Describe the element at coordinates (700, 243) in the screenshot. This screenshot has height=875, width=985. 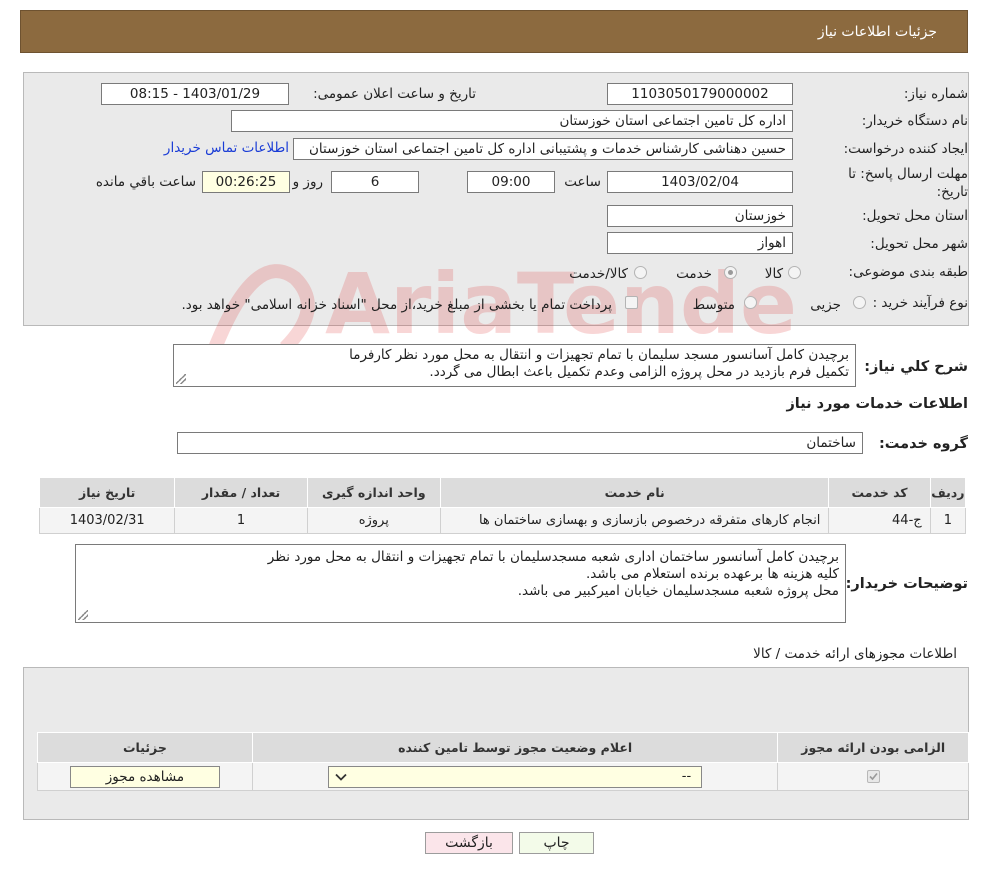
I see `city-field: اهواز` at that location.